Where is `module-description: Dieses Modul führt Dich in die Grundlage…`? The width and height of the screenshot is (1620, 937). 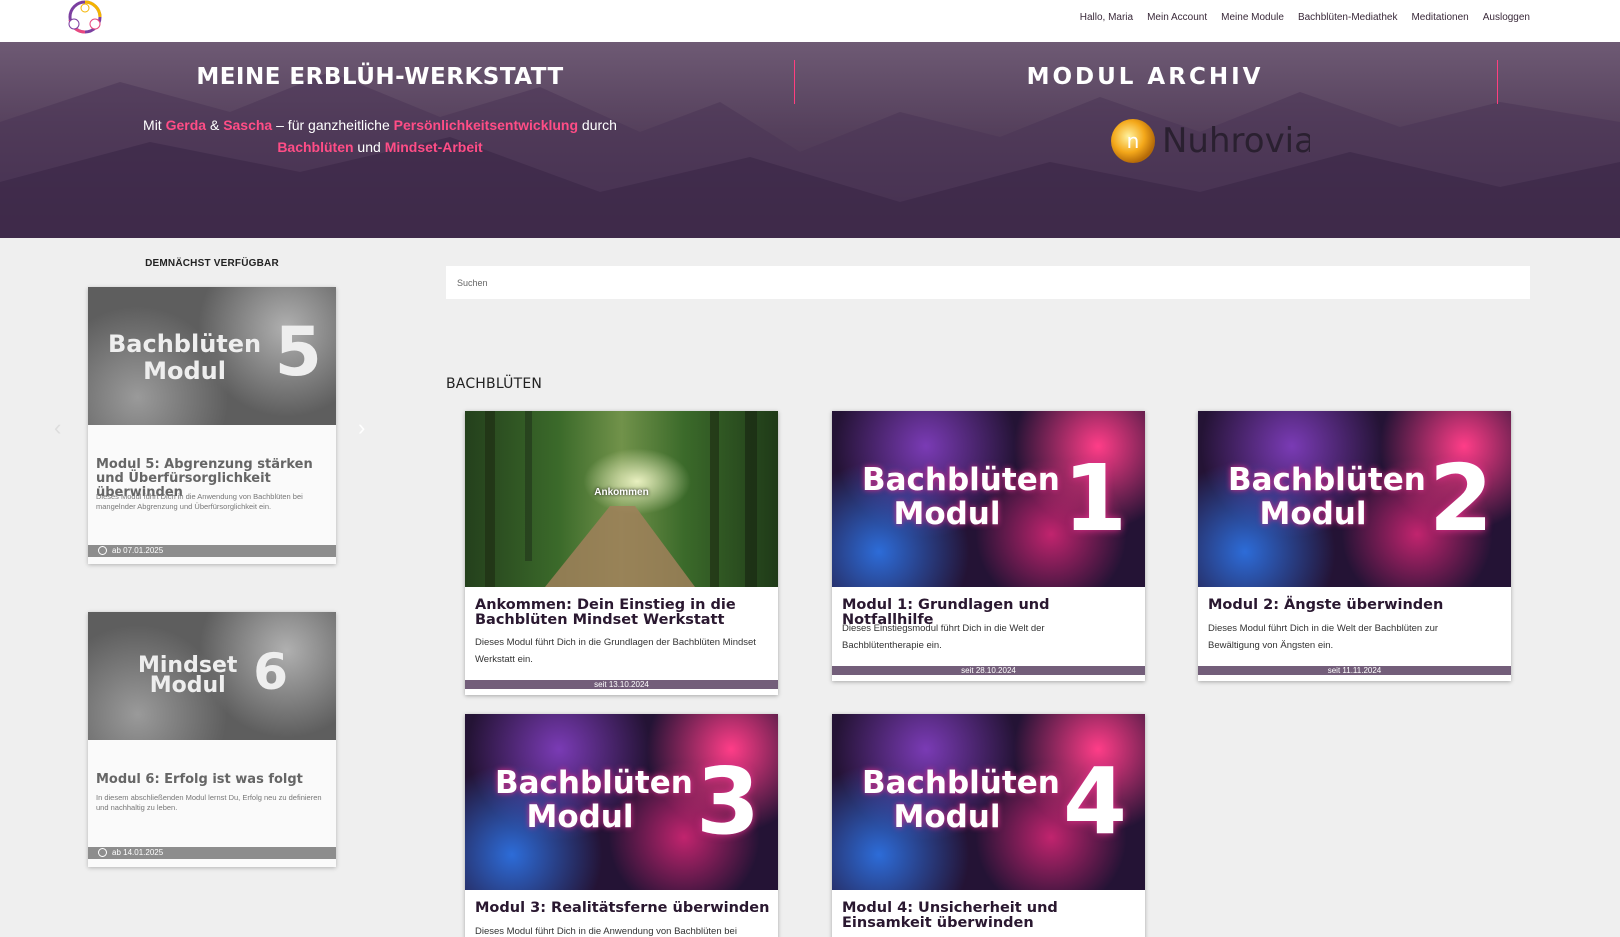 module-description: Dieses Modul führt Dich in die Grundlage… is located at coordinates (615, 651).